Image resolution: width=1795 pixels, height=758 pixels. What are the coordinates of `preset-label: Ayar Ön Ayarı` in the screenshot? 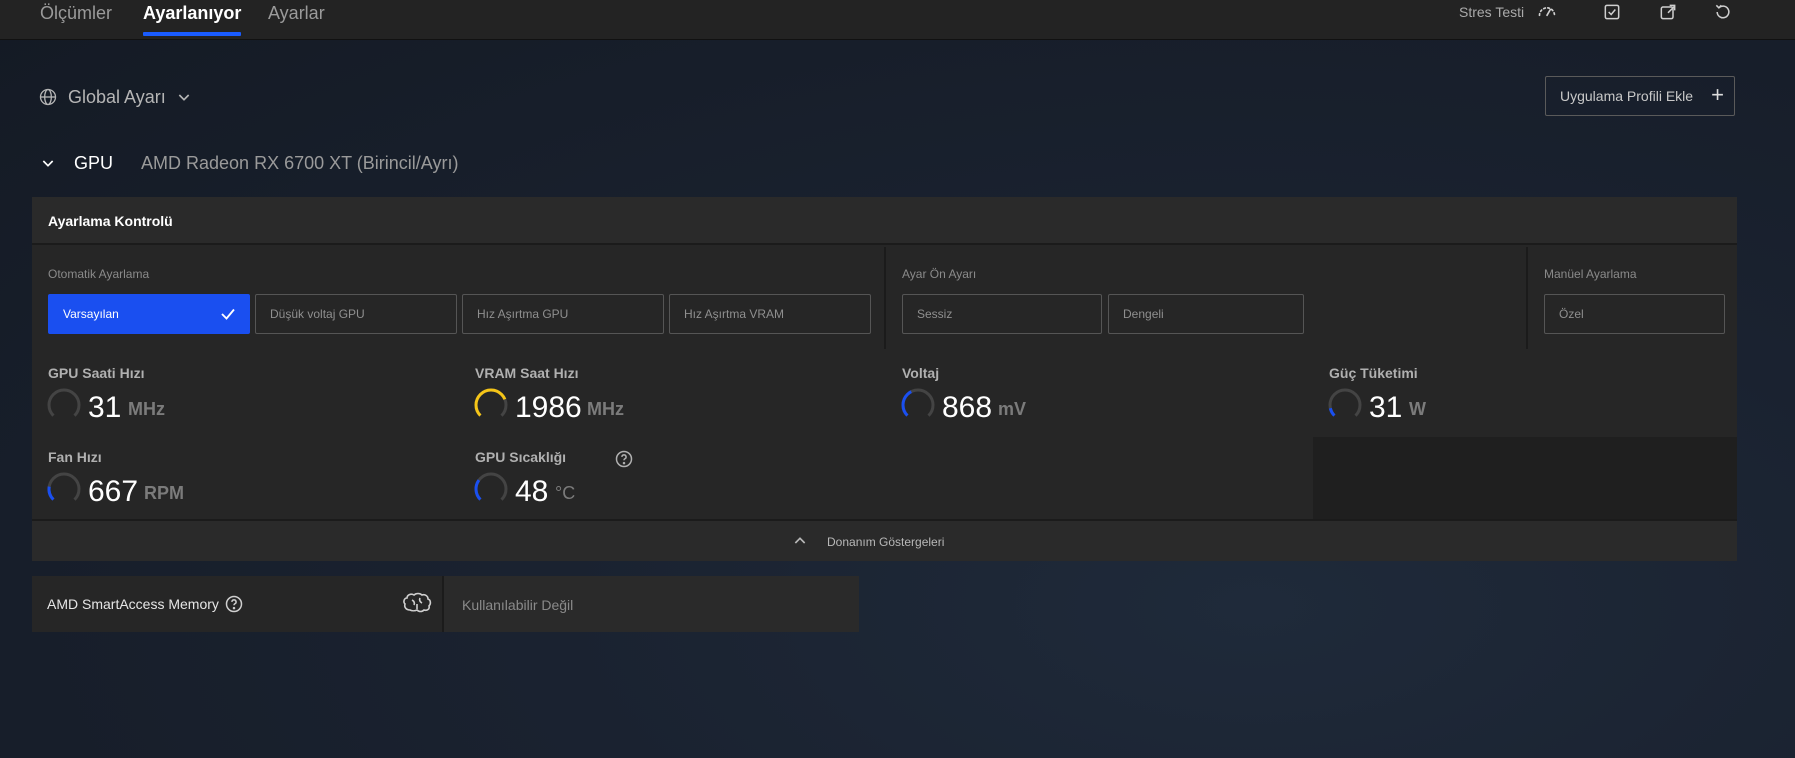 It's located at (939, 274).